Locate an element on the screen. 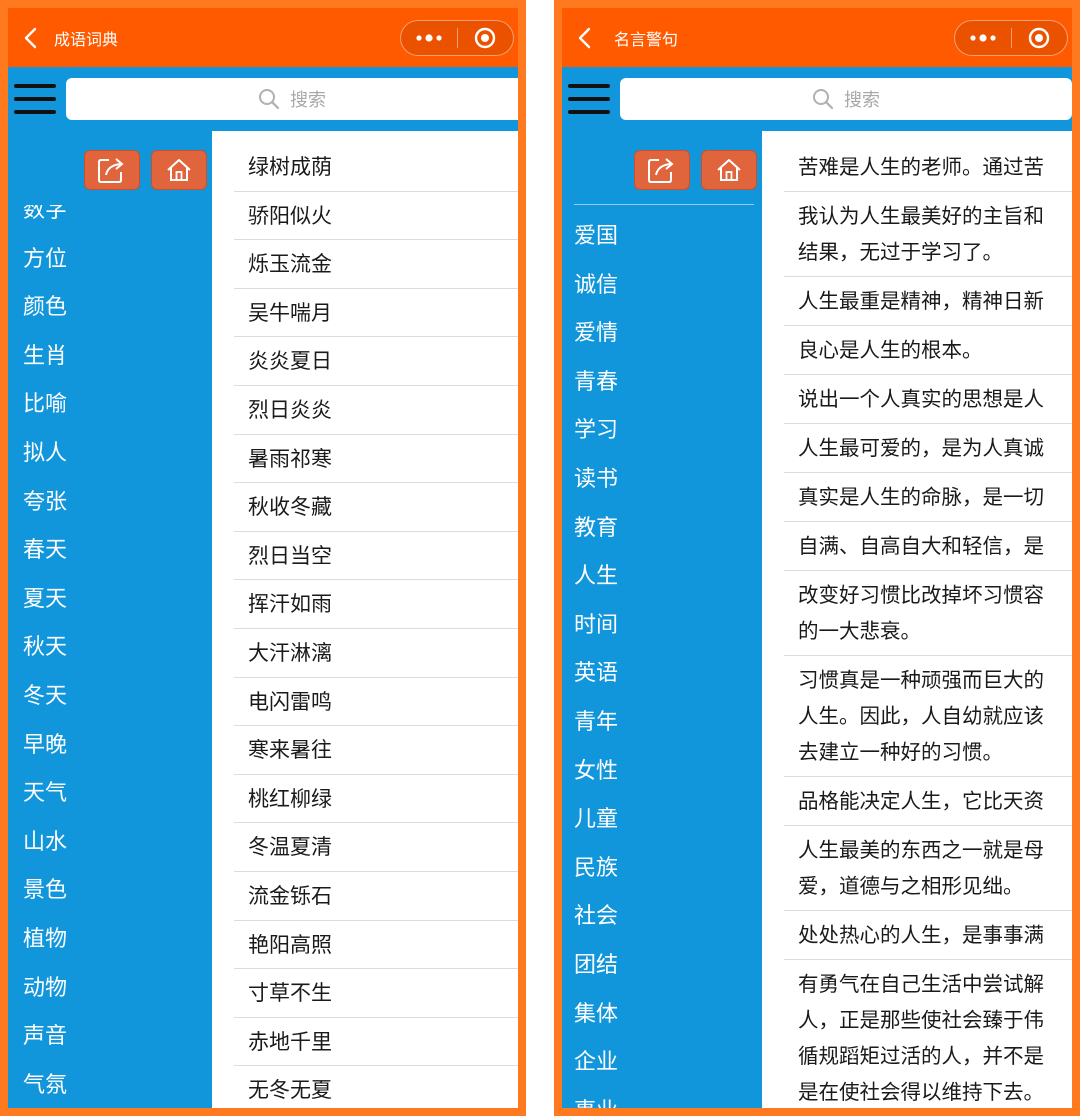 The width and height of the screenshot is (1080, 1116). category-item: 女性 is located at coordinates (662, 772).